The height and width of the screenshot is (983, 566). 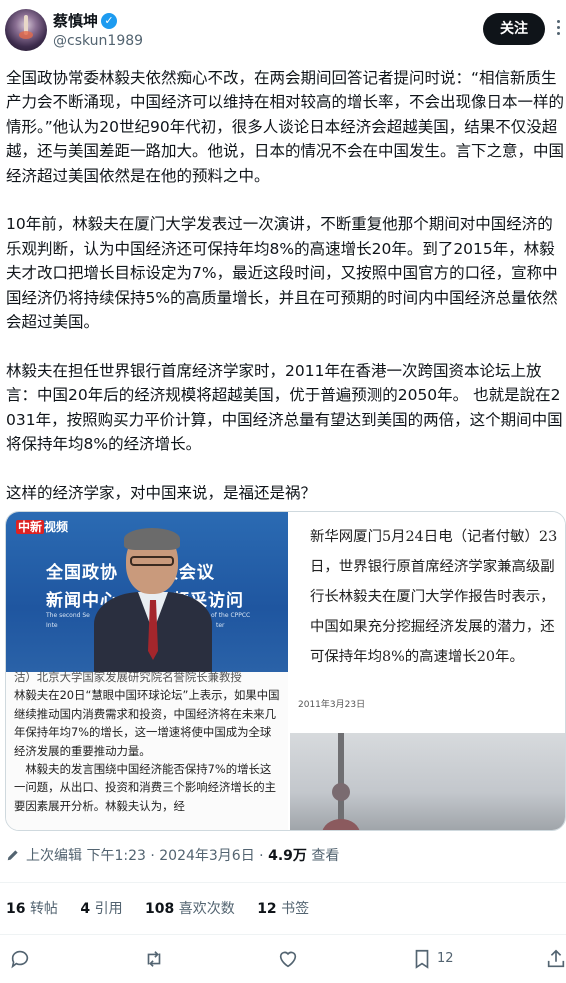 I want to click on engagement-stats: 16 转帖 4 引用 108 喜欢次数 12 书签, so click(x=166, y=909).